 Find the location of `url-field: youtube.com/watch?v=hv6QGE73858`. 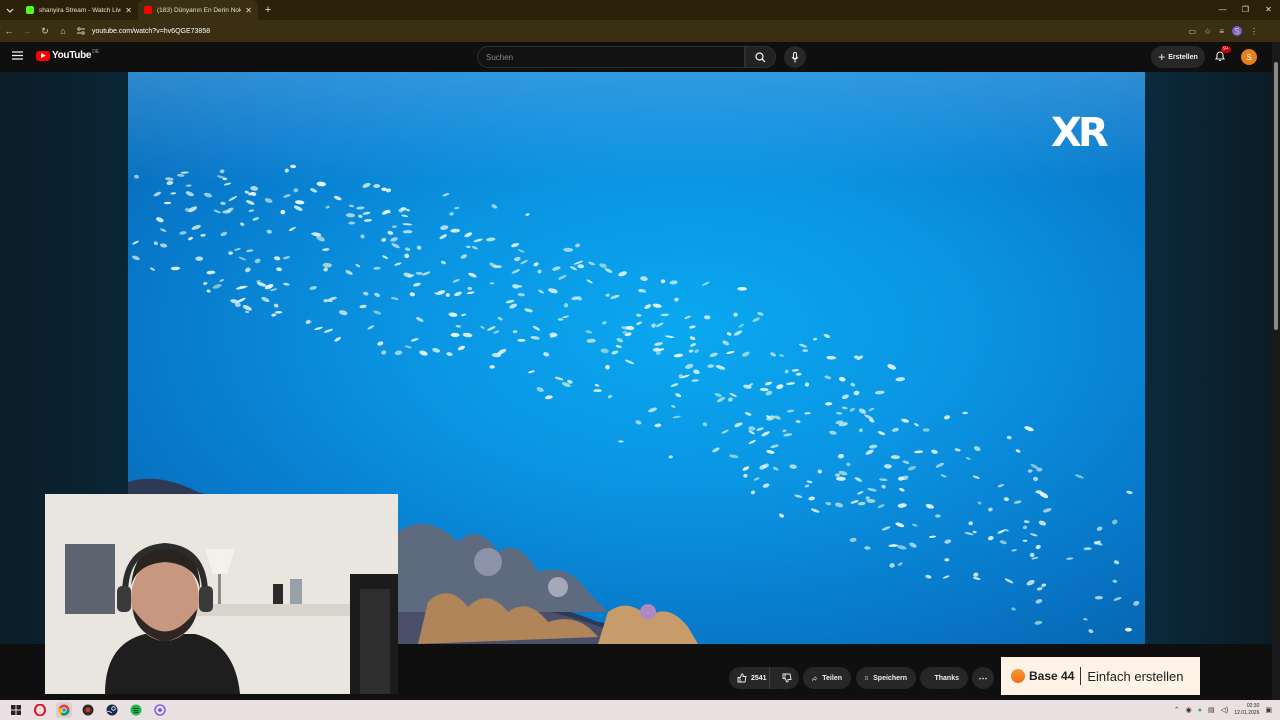

url-field: youtube.com/watch?v=hv6QGE73858 is located at coordinates (621, 31).